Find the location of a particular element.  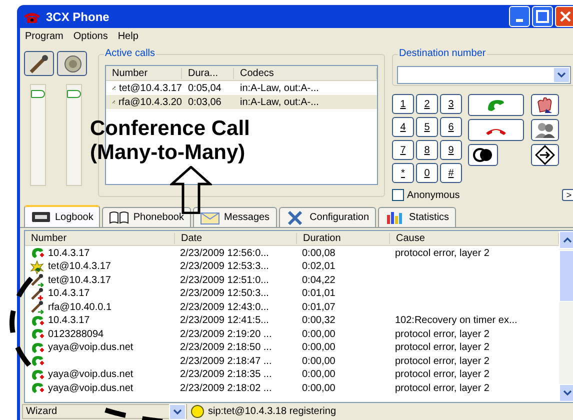

dropdown-button is located at coordinates (561, 75).